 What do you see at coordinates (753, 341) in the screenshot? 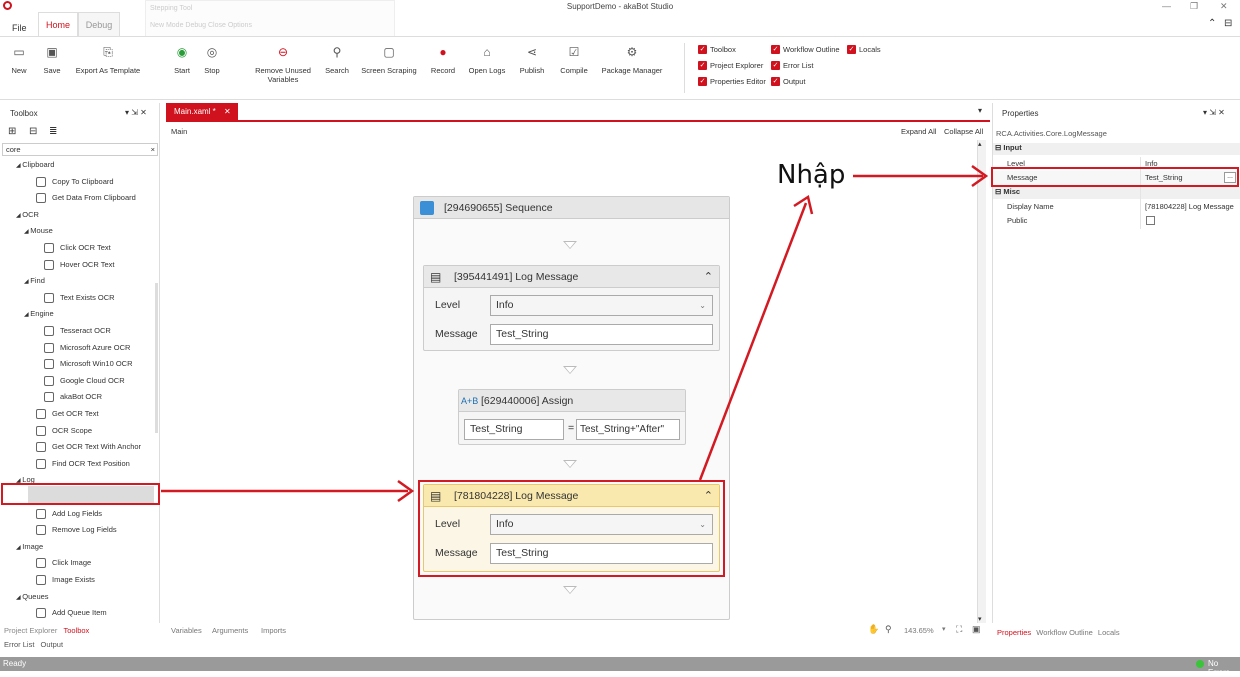
I see `arrow-activity-to-label` at bounding box center [753, 341].